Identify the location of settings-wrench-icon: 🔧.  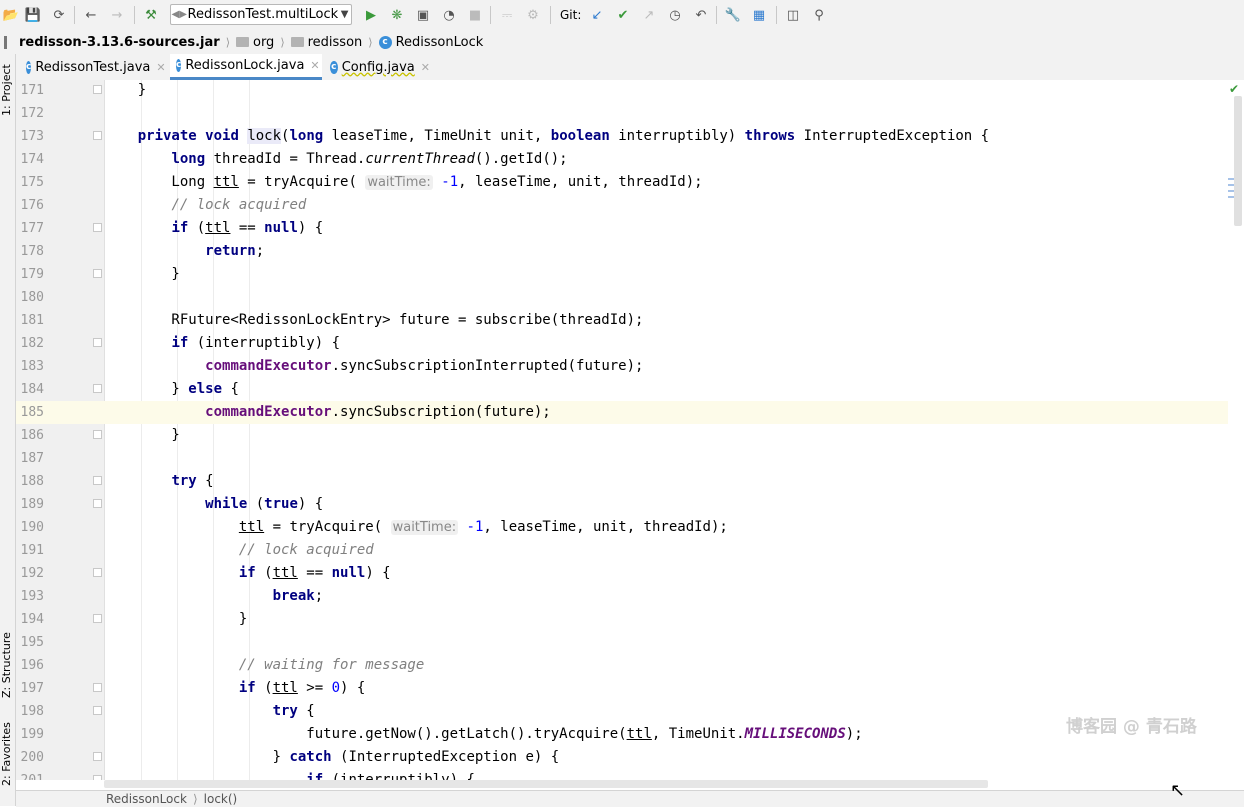
(733, 15).